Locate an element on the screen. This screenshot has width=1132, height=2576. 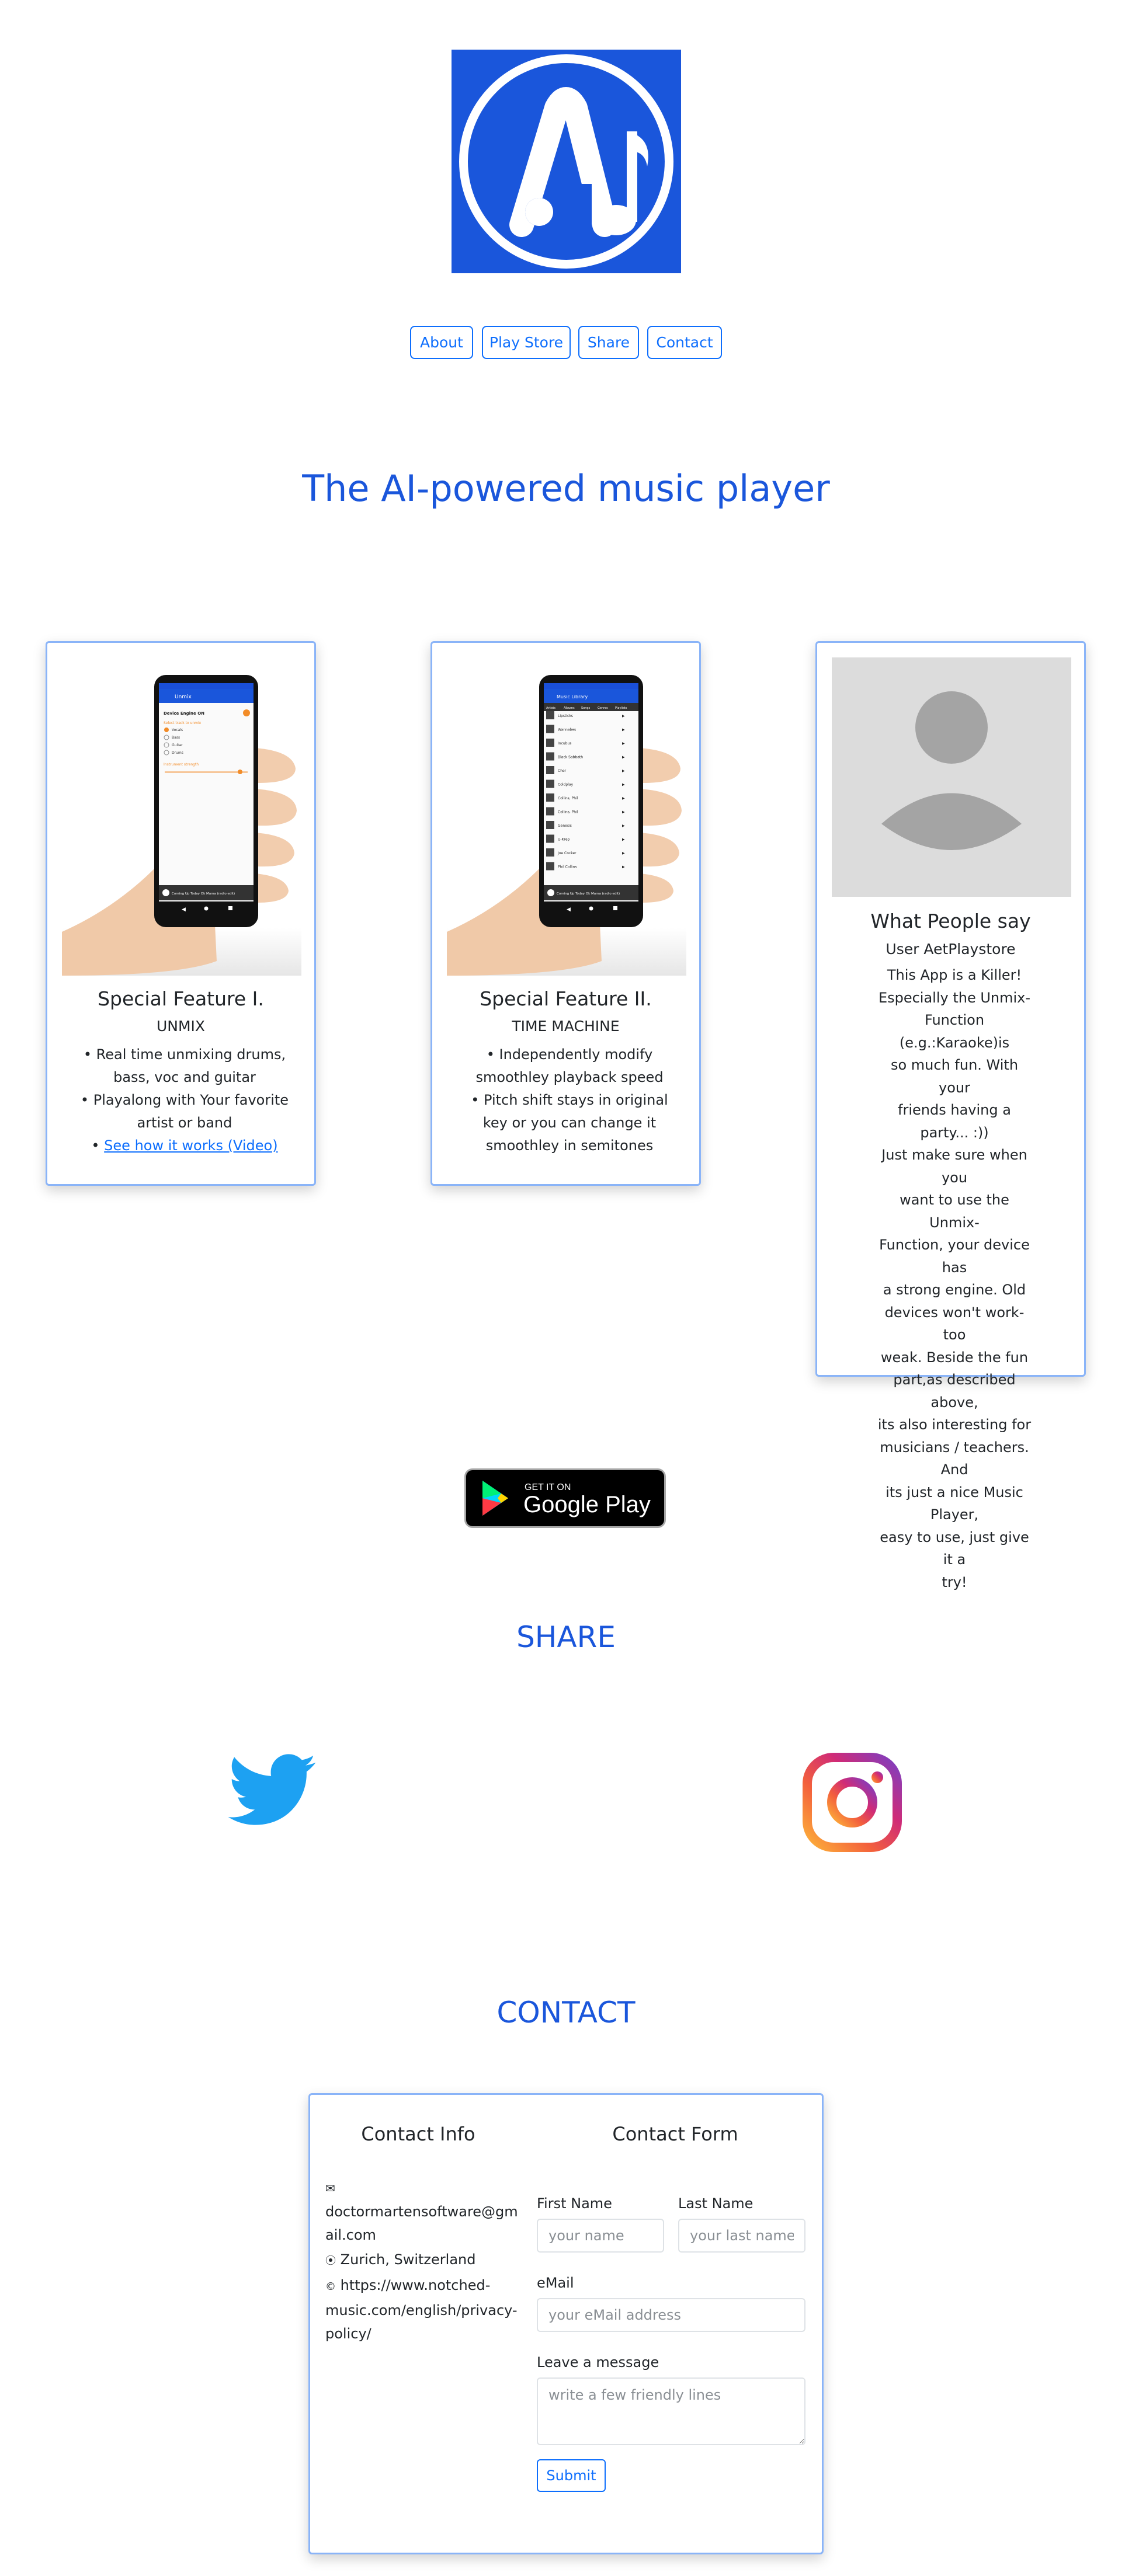
library-row-label: Joe Cocker is located at coordinates (567, 853).